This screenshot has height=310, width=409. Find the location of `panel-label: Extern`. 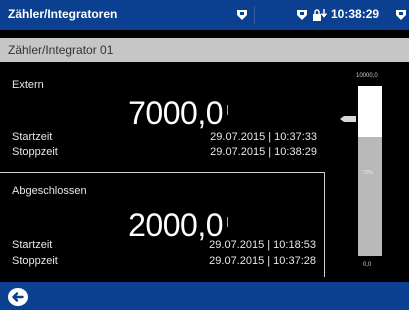

panel-label: Extern is located at coordinates (28, 85).